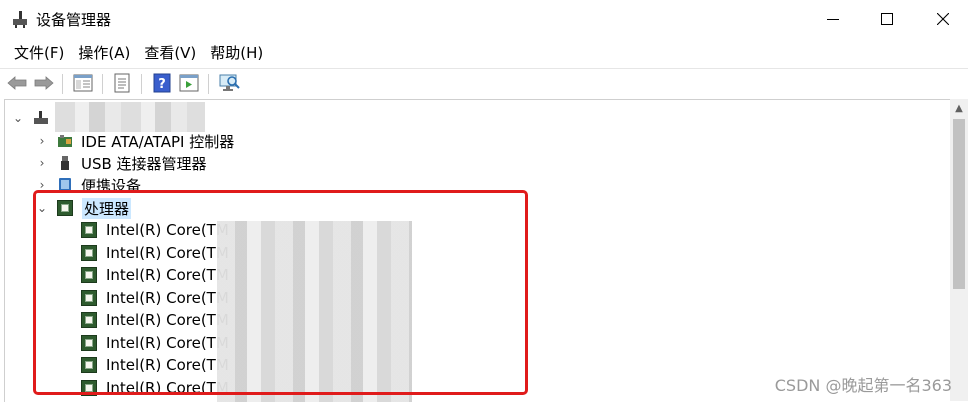 Image resolution: width=968 pixels, height=402 pixels. I want to click on vertical-scrollbar: ▲, so click(959, 250).